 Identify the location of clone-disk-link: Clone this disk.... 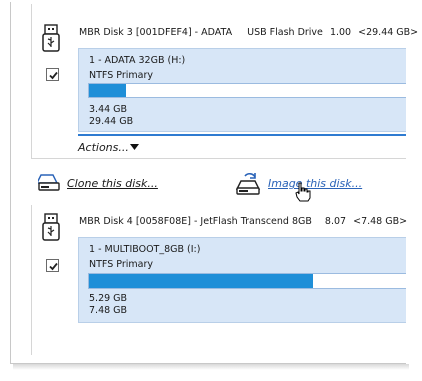
(112, 183).